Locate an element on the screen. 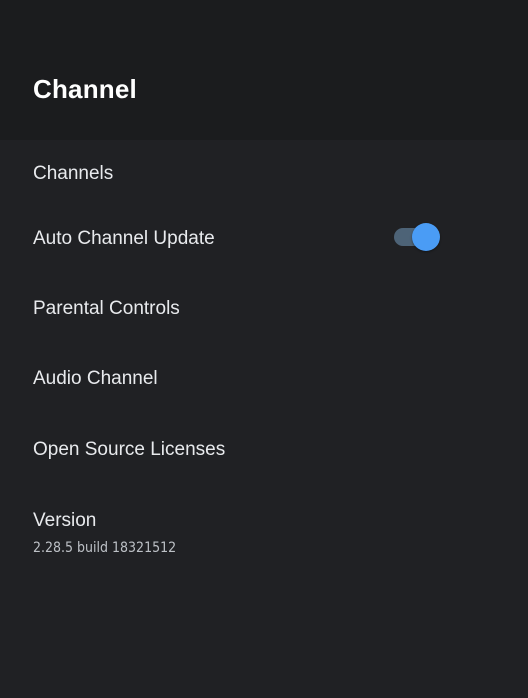 This screenshot has height=698, width=528. menu-item-label: Auto Channel Update is located at coordinates (124, 238).